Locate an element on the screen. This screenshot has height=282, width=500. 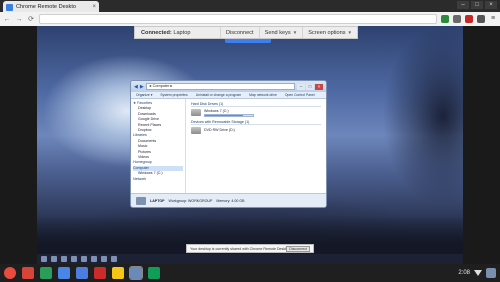
drive-c: Windows 7 (C:) is located at coordinates (256, 113).